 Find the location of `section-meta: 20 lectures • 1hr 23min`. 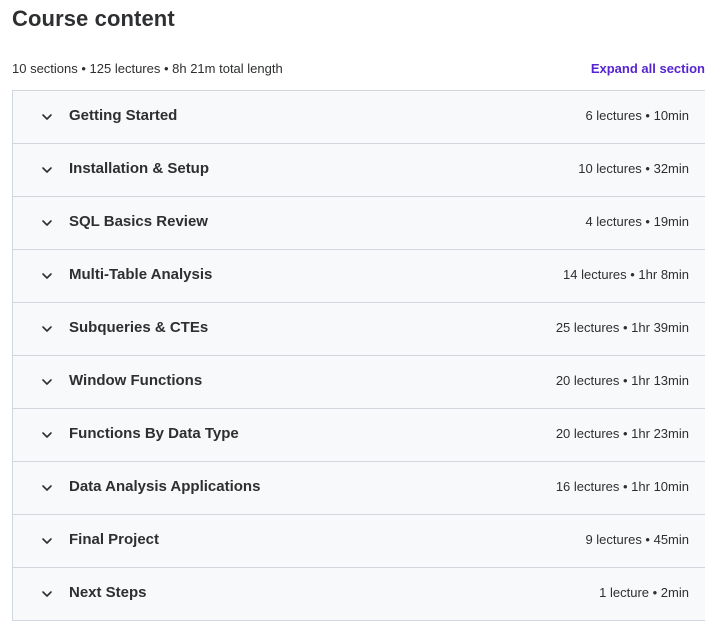

section-meta: 20 lectures • 1hr 23min is located at coordinates (622, 433).